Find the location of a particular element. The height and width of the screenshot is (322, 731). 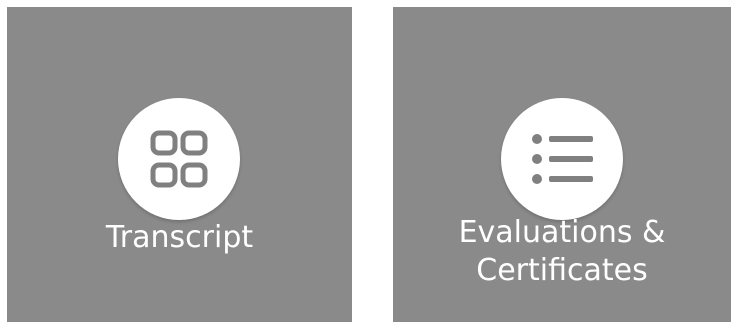

evaluations-icon-circle is located at coordinates (562, 159).